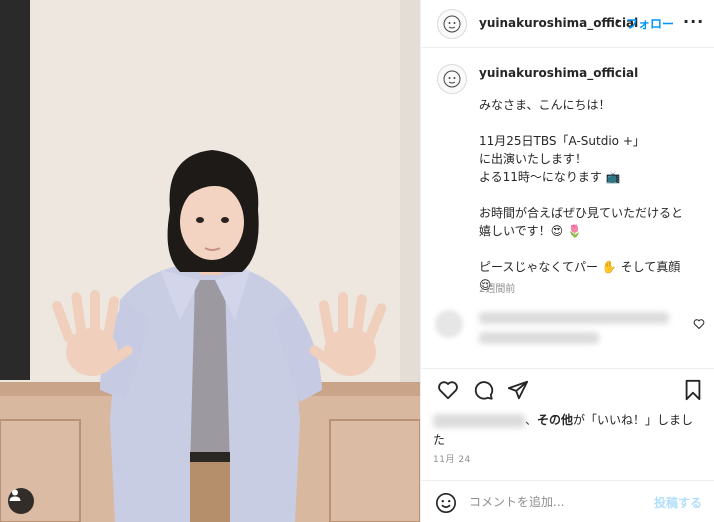 This screenshot has width=714, height=522. What do you see at coordinates (567, 388) in the screenshot?
I see `action-bar` at bounding box center [567, 388].